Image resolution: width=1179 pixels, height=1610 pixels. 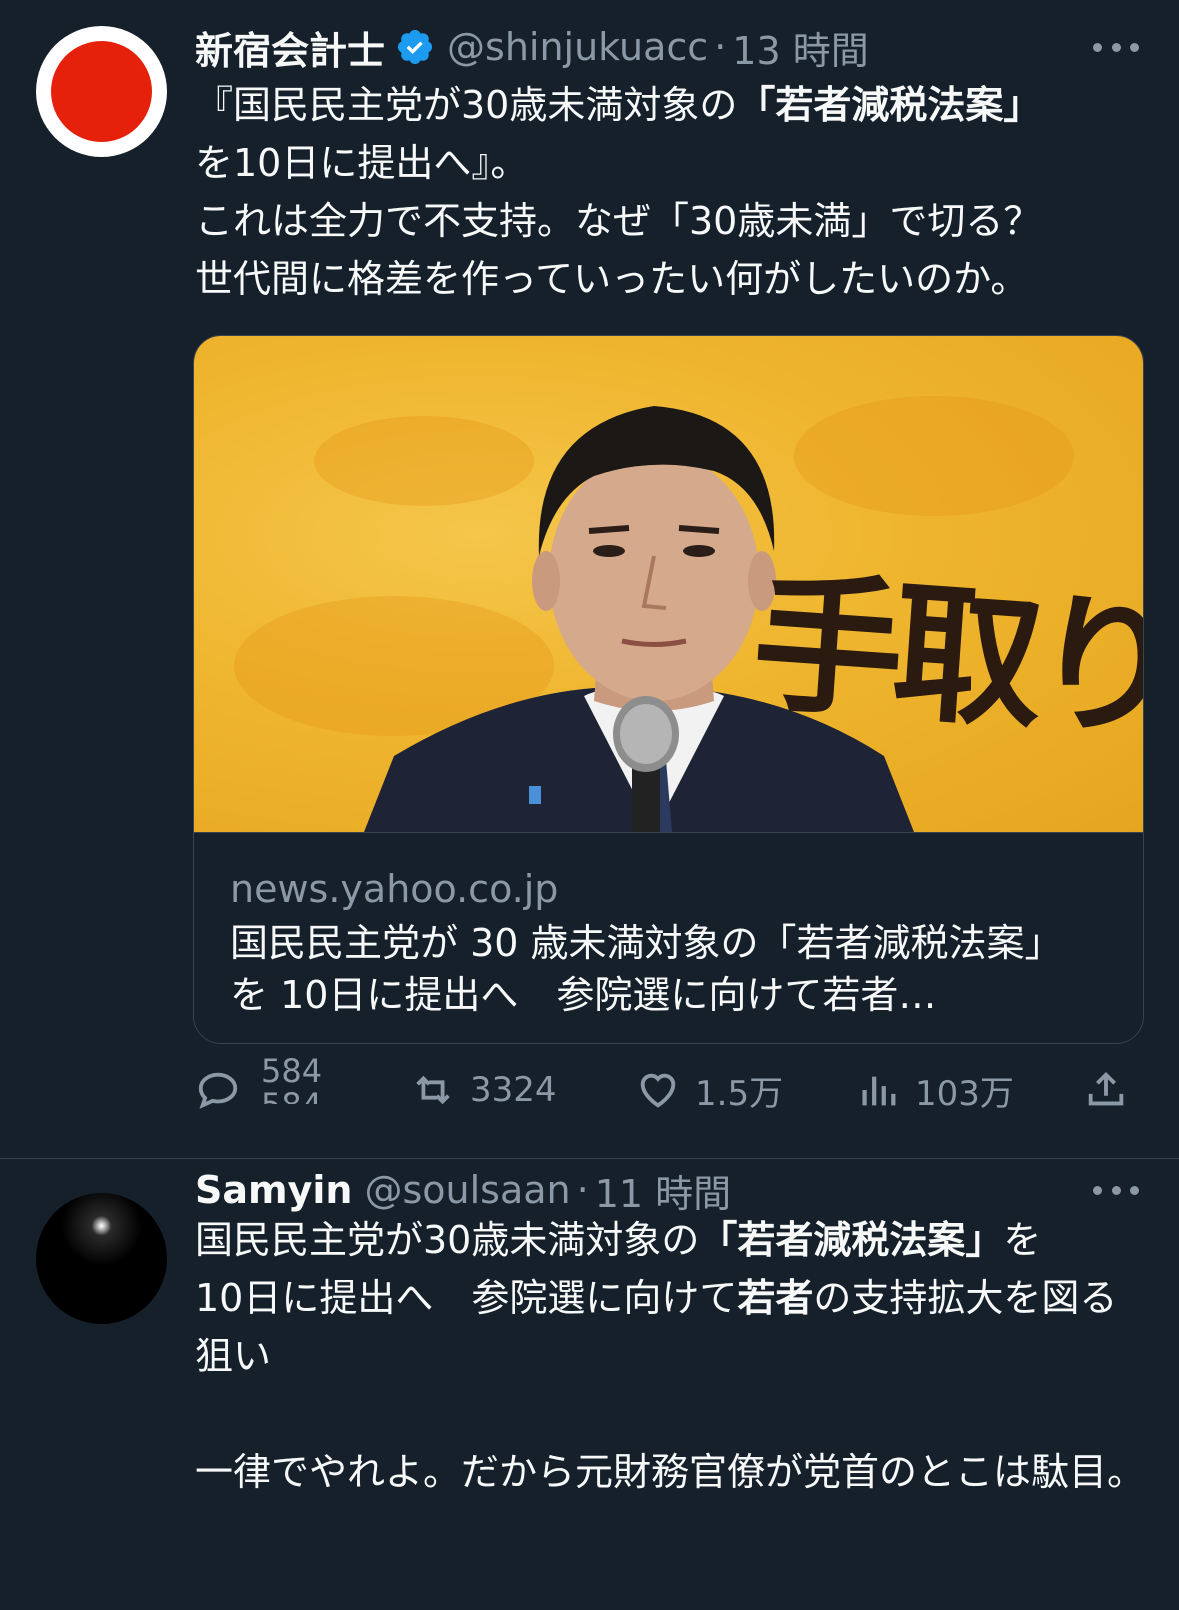 What do you see at coordinates (273, 1190) in the screenshot?
I see `display-name: Samyin` at bounding box center [273, 1190].